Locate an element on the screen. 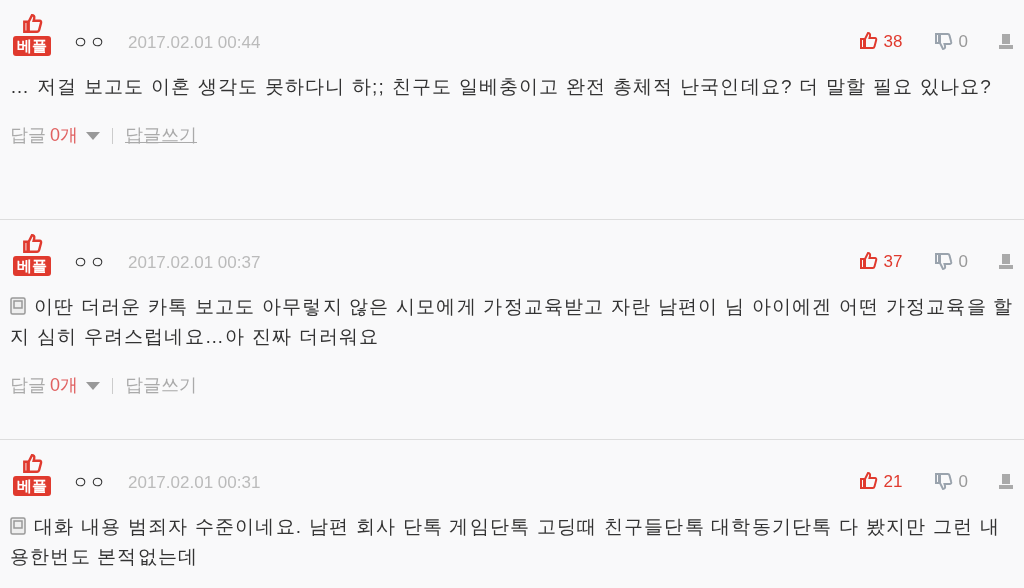  like-count: 37 is located at coordinates (893, 261).